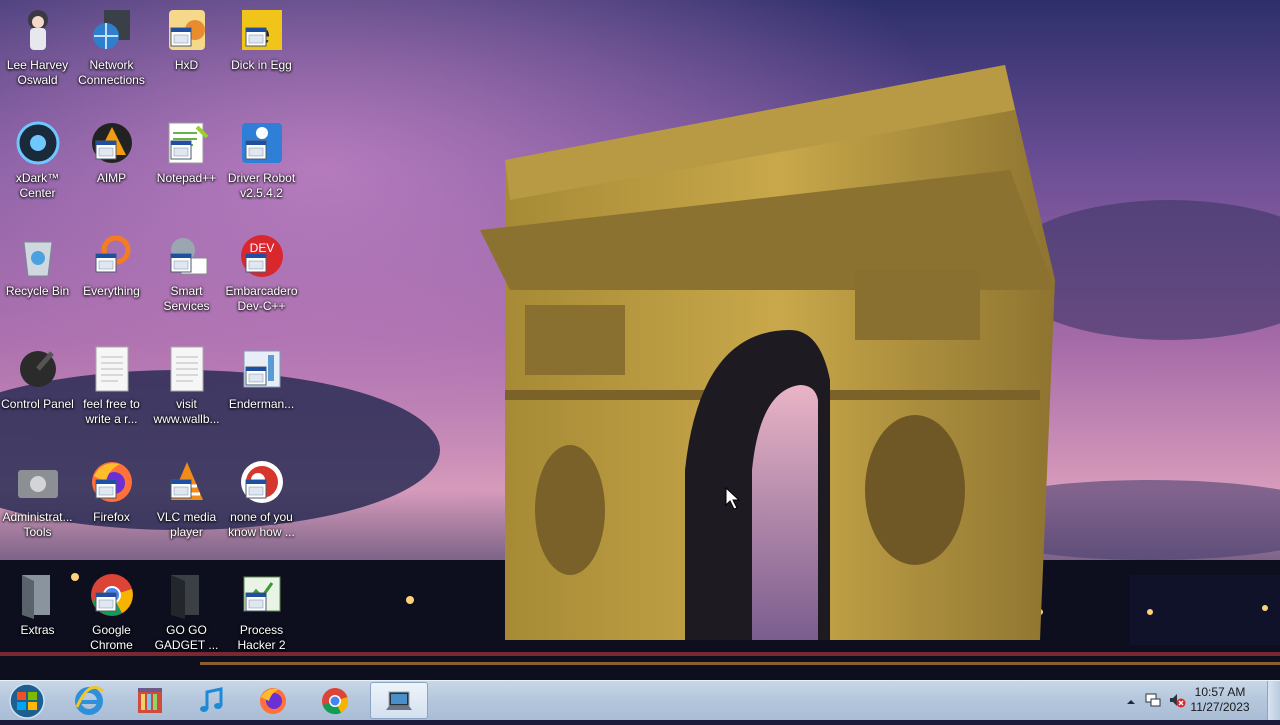  I want to click on desktop-icon-label: Driver Robot v2.5.4.2, so click(261, 185).